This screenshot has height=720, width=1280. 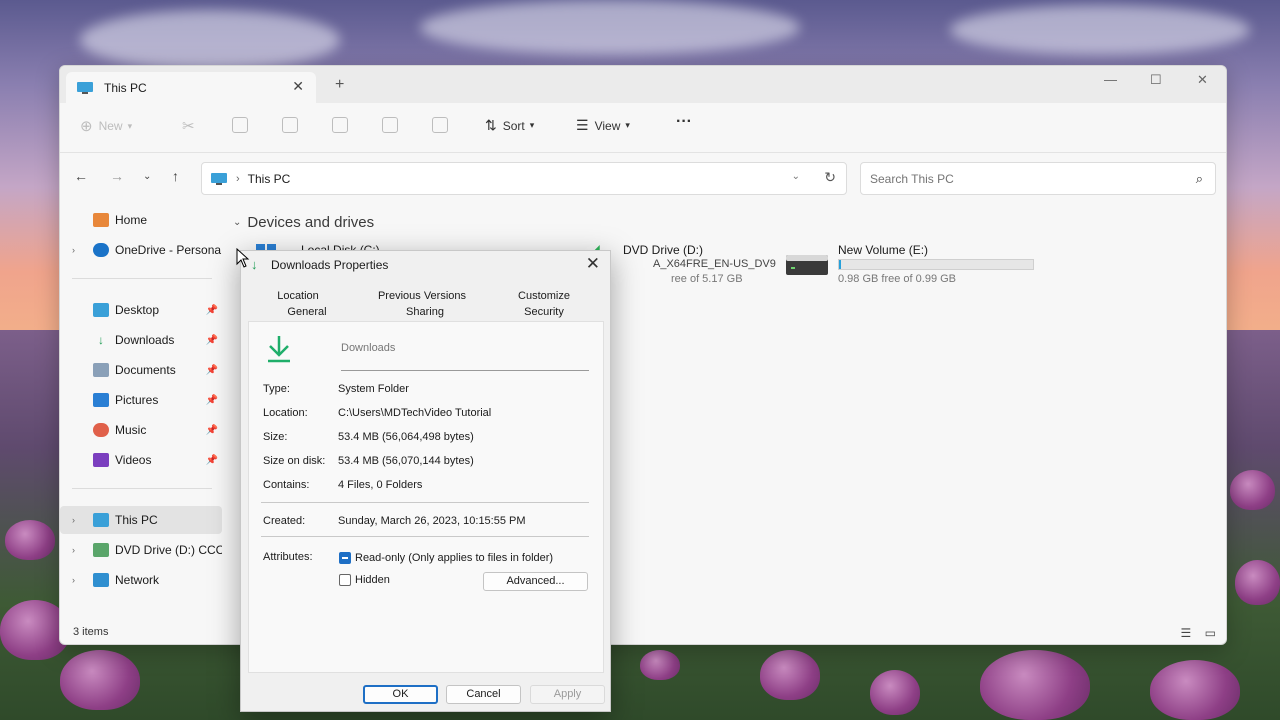 What do you see at coordinates (368, 348) in the screenshot?
I see `folder-name-field: Downloads` at bounding box center [368, 348].